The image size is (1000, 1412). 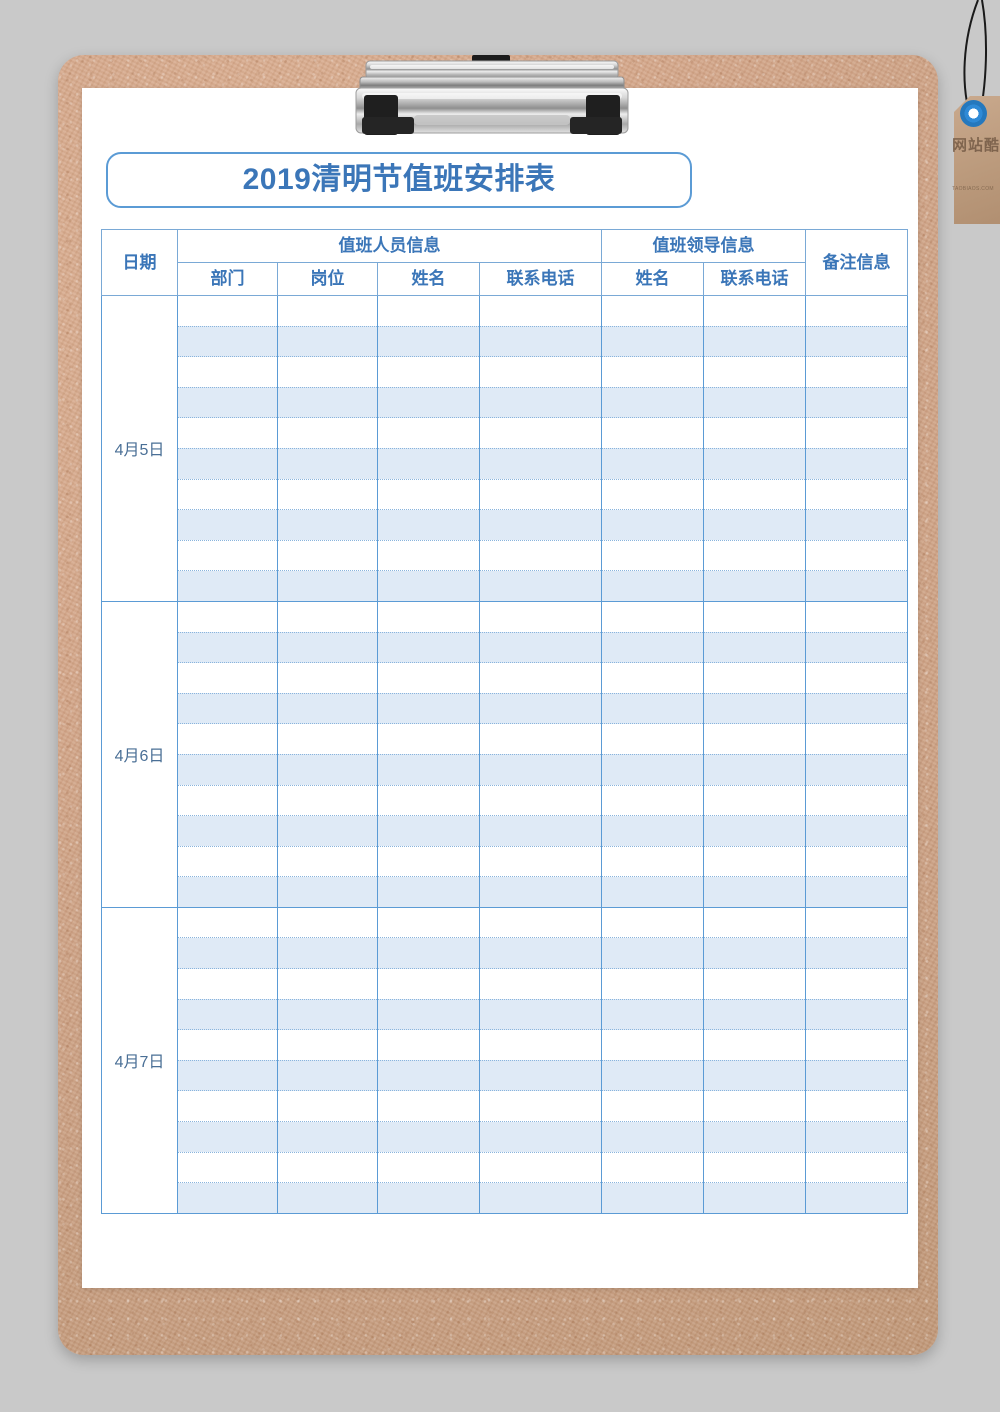 I want to click on date-cell: 4月5日, so click(x=139, y=448).